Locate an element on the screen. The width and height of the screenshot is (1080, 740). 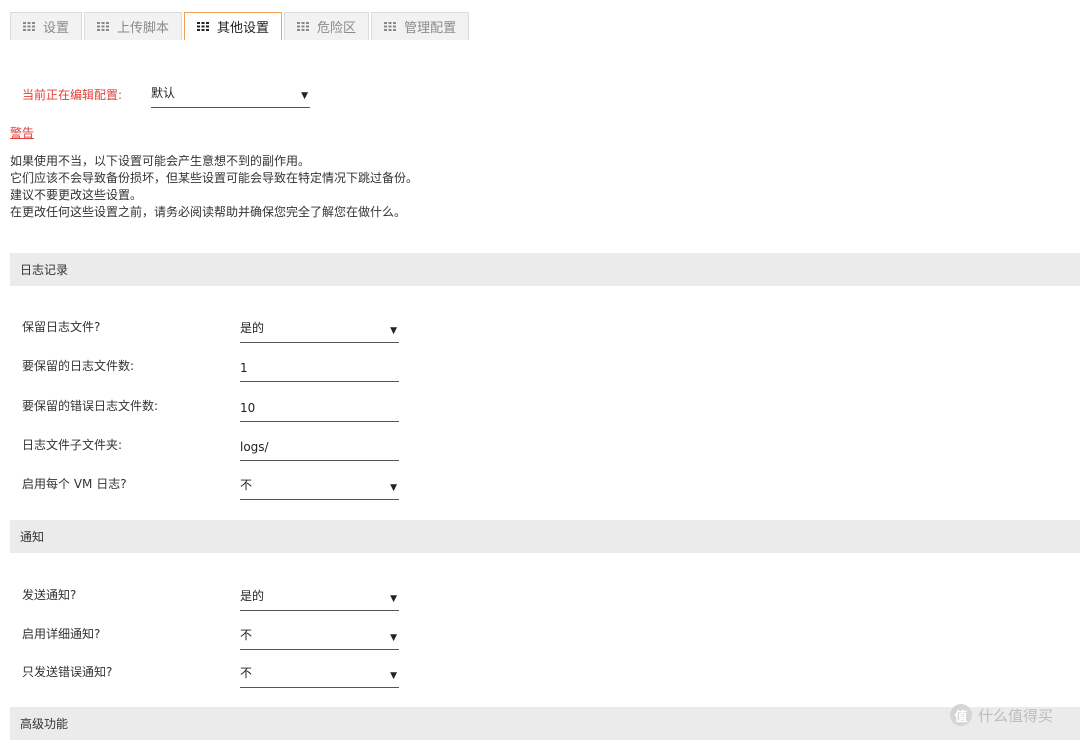
tab-upload-scripts: 上传脚本 is located at coordinates (133, 26).